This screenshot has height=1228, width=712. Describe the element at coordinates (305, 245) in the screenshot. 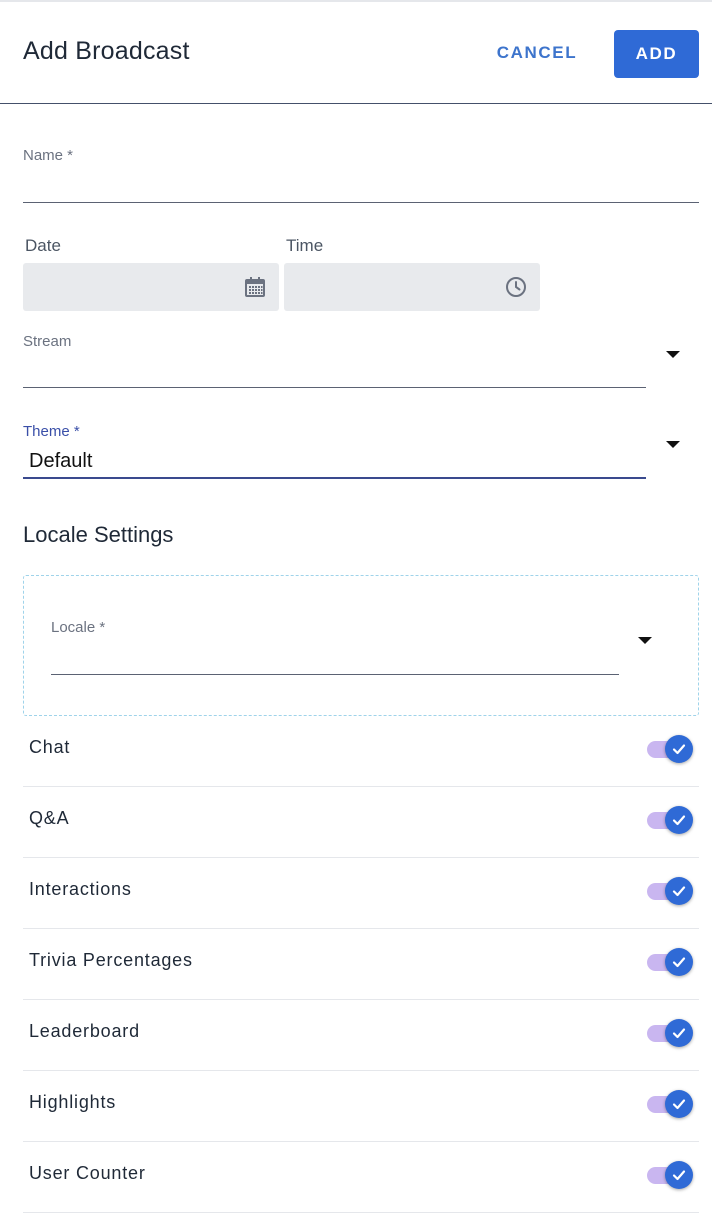

I see `time-label: Time` at that location.